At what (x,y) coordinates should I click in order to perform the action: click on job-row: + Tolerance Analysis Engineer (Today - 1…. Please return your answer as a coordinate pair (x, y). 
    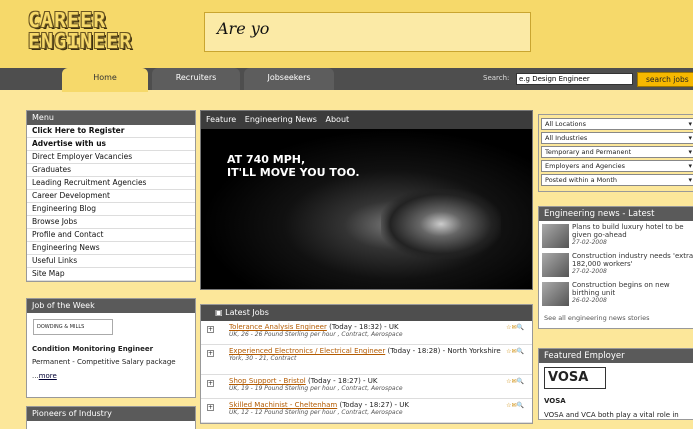
    Looking at the image, I should click on (366, 333).